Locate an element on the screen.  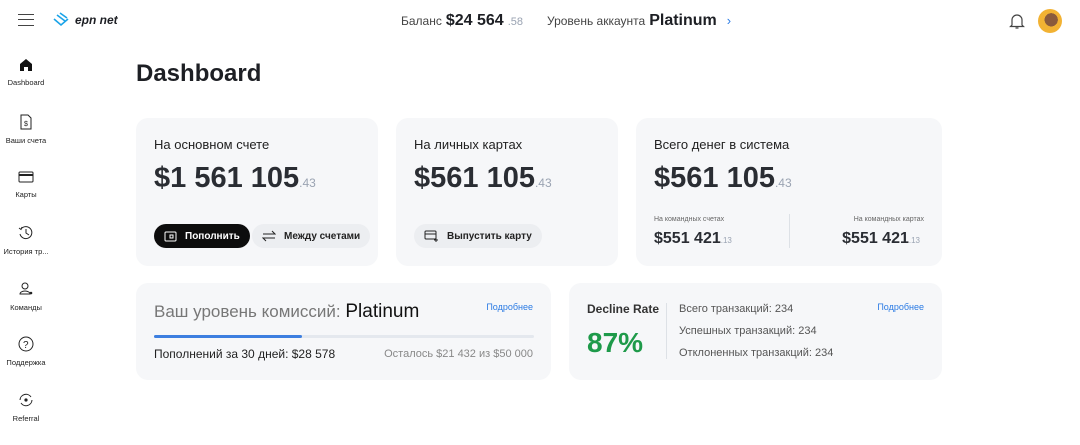
declined-transactions: Отклоненных транзакций: 234 is located at coordinates (756, 353).